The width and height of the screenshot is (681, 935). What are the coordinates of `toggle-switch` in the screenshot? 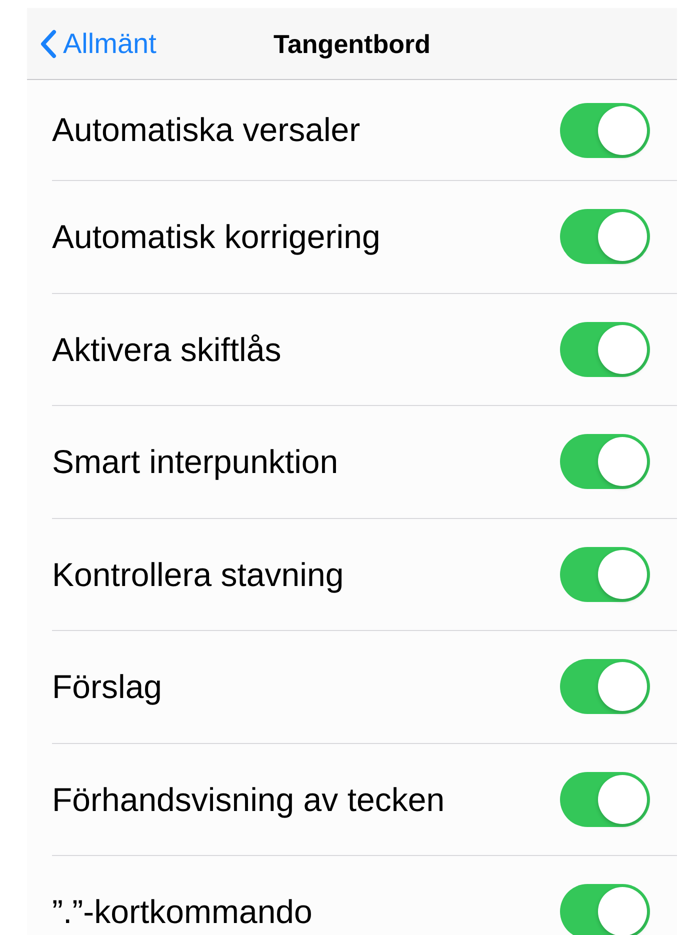 It's located at (605, 909).